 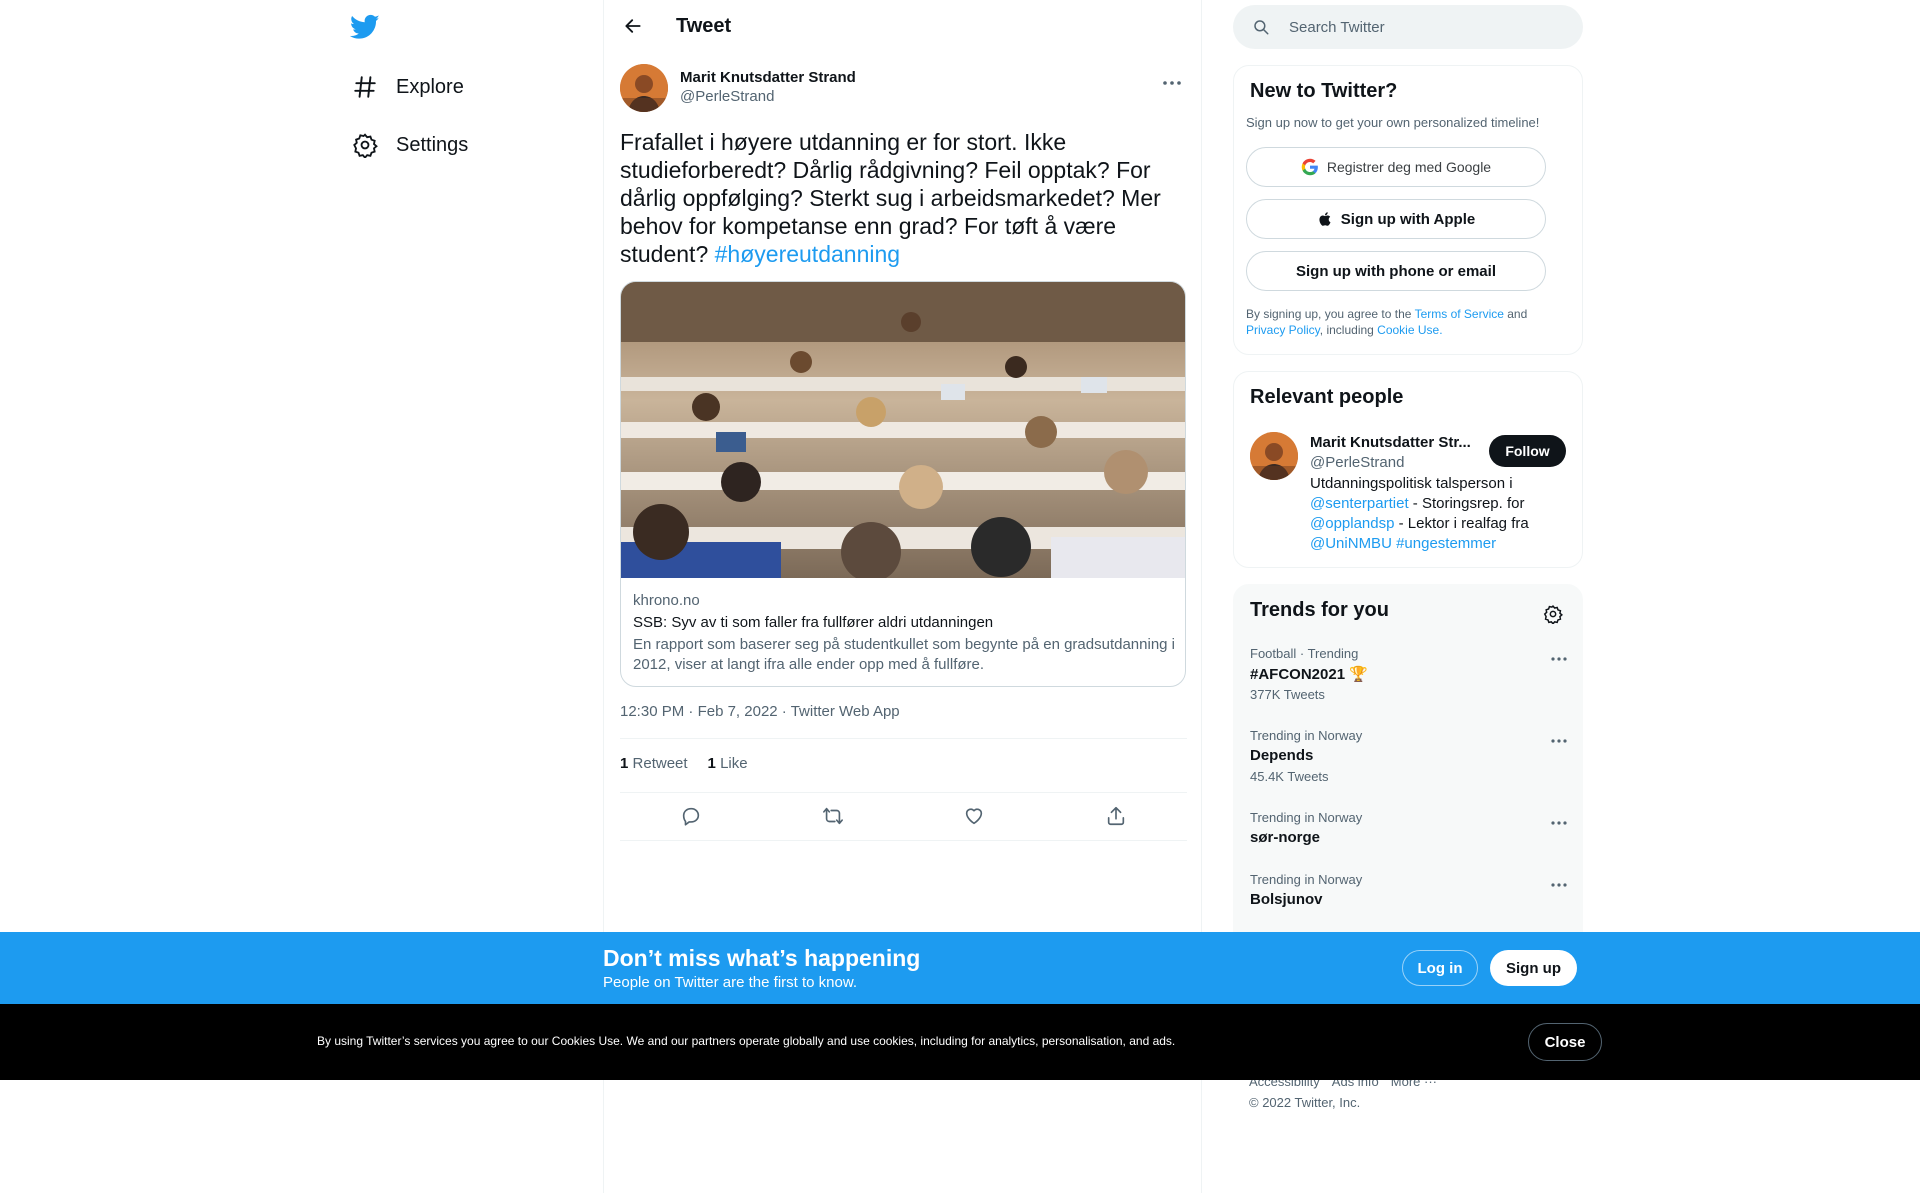 I want to click on phone-email-signup-button: Sign up with phone or email, so click(x=1396, y=271).